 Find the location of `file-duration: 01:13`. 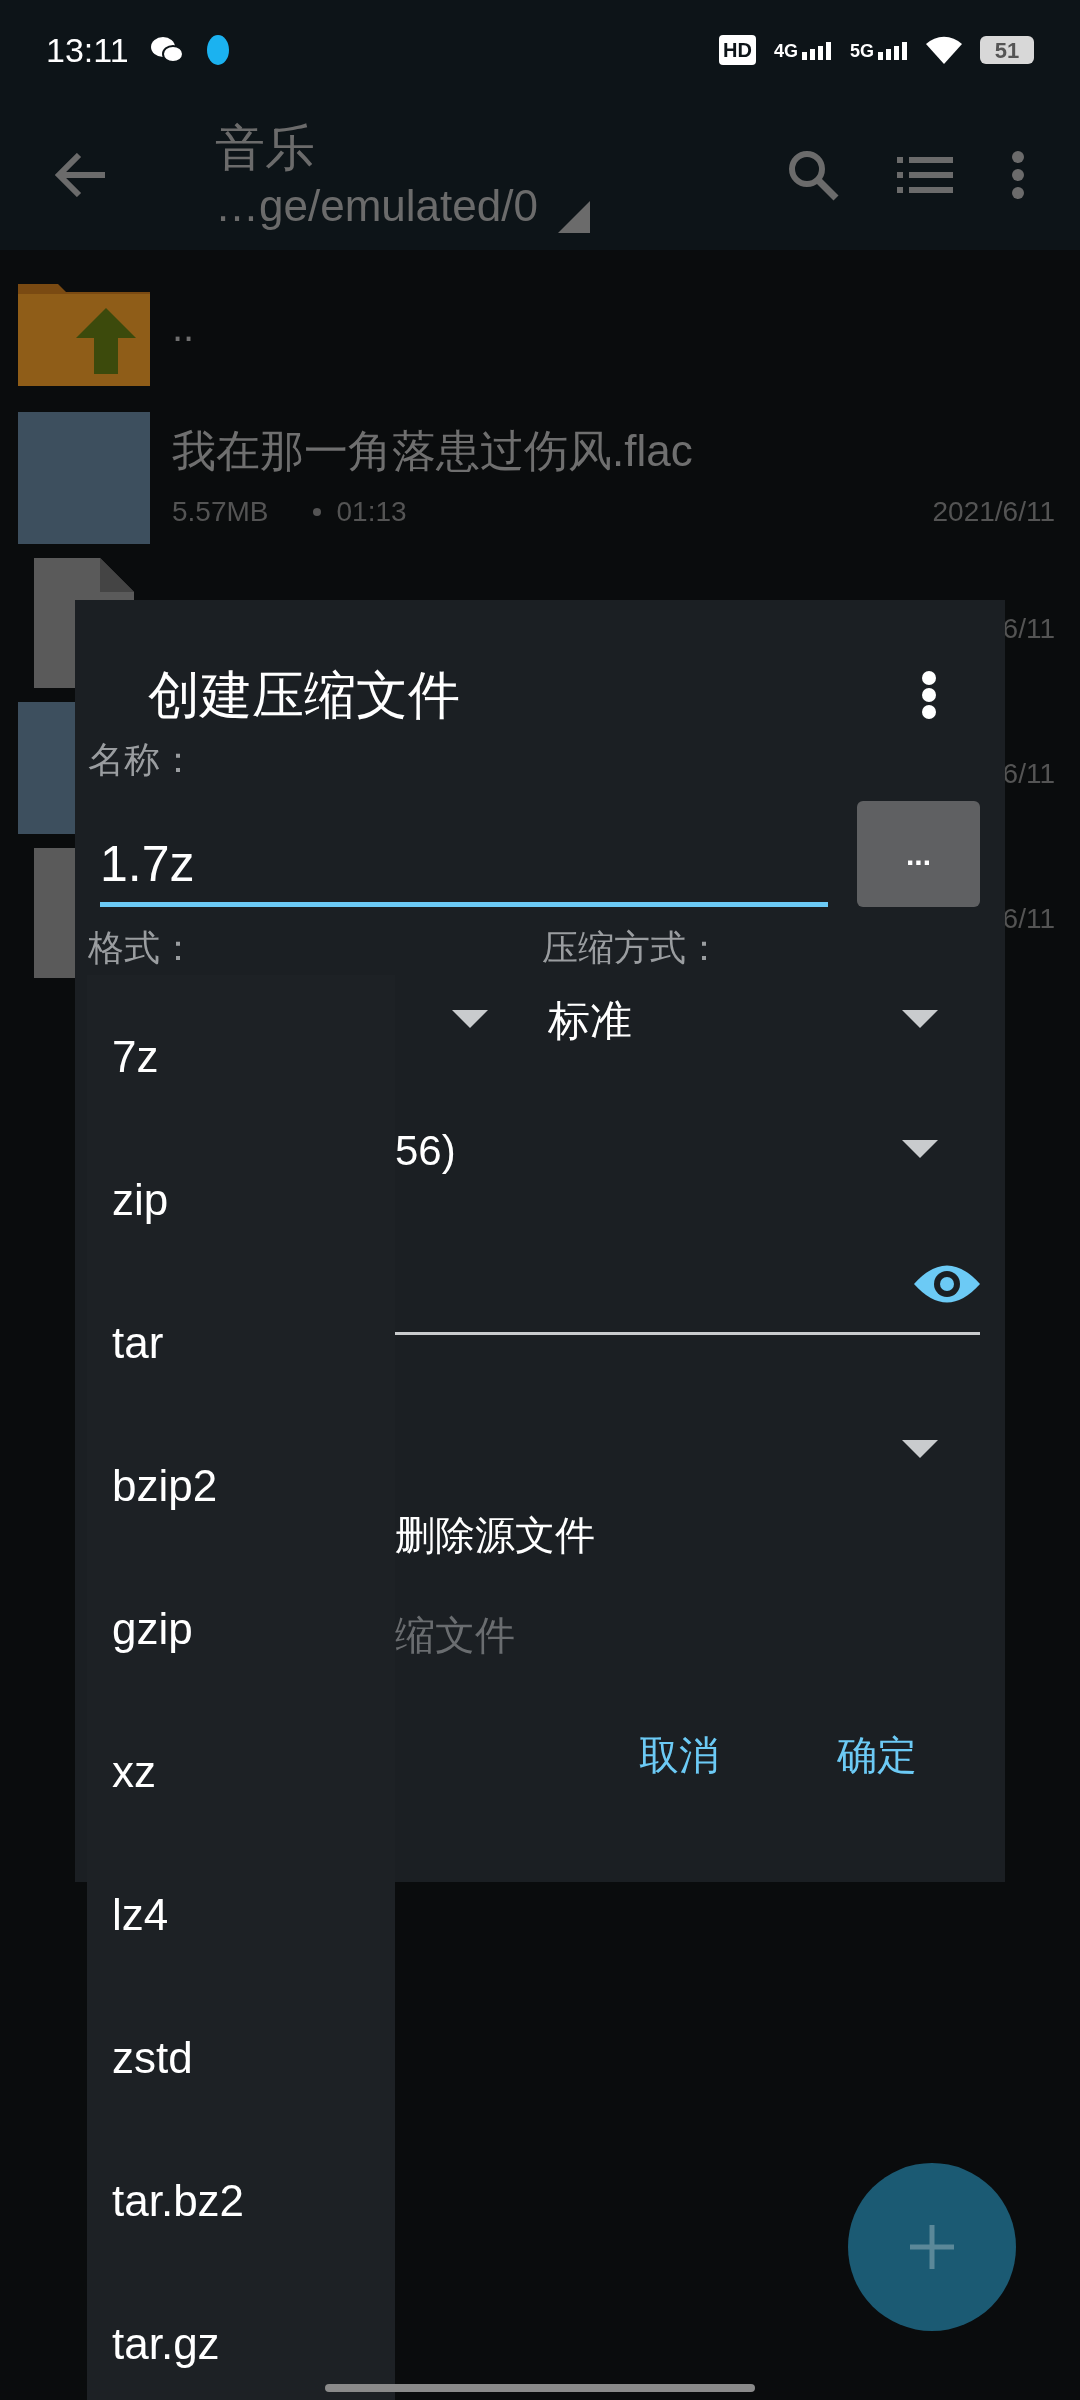

file-duration: 01:13 is located at coordinates (371, 511).